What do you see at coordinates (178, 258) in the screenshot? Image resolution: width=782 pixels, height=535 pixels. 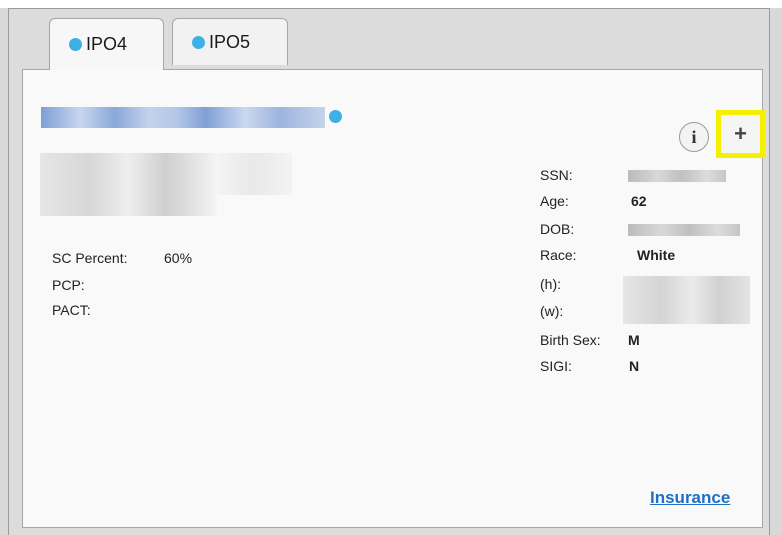 I see `sc-percent-value: 60%` at bounding box center [178, 258].